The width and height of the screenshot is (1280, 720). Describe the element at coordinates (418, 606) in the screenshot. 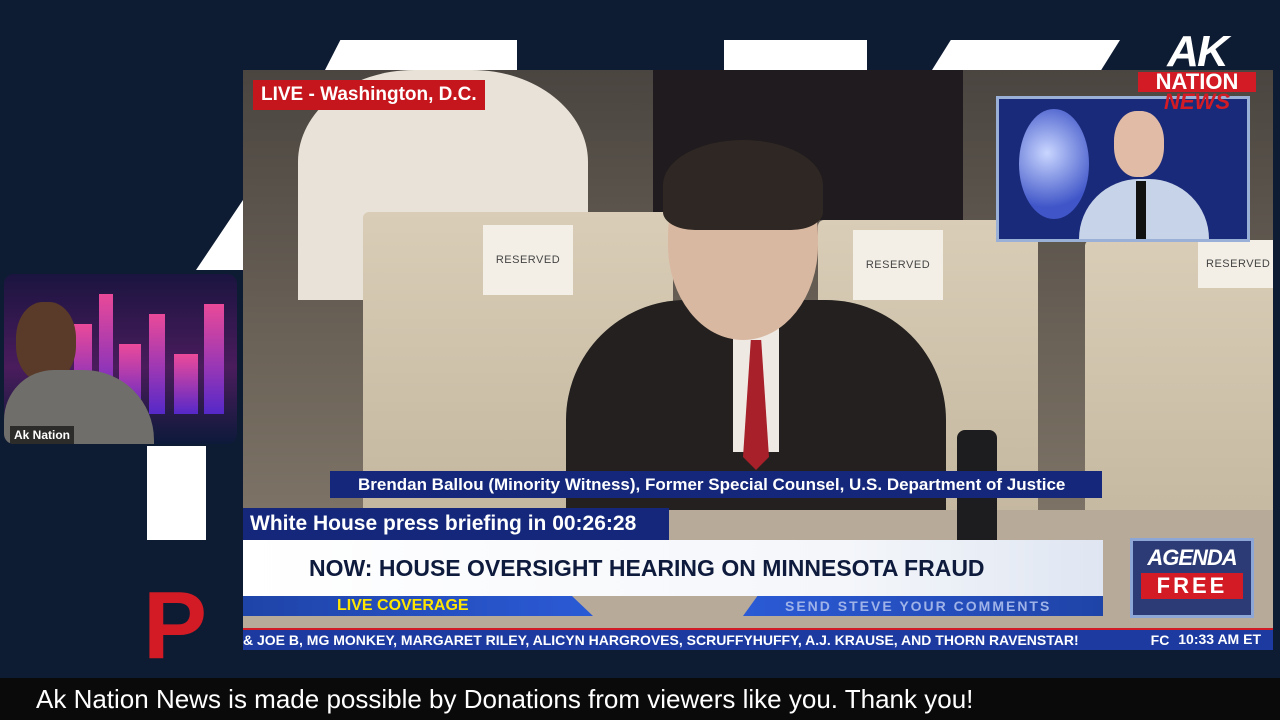

I see `live-coverage-label: LIVE COVERAGE` at that location.